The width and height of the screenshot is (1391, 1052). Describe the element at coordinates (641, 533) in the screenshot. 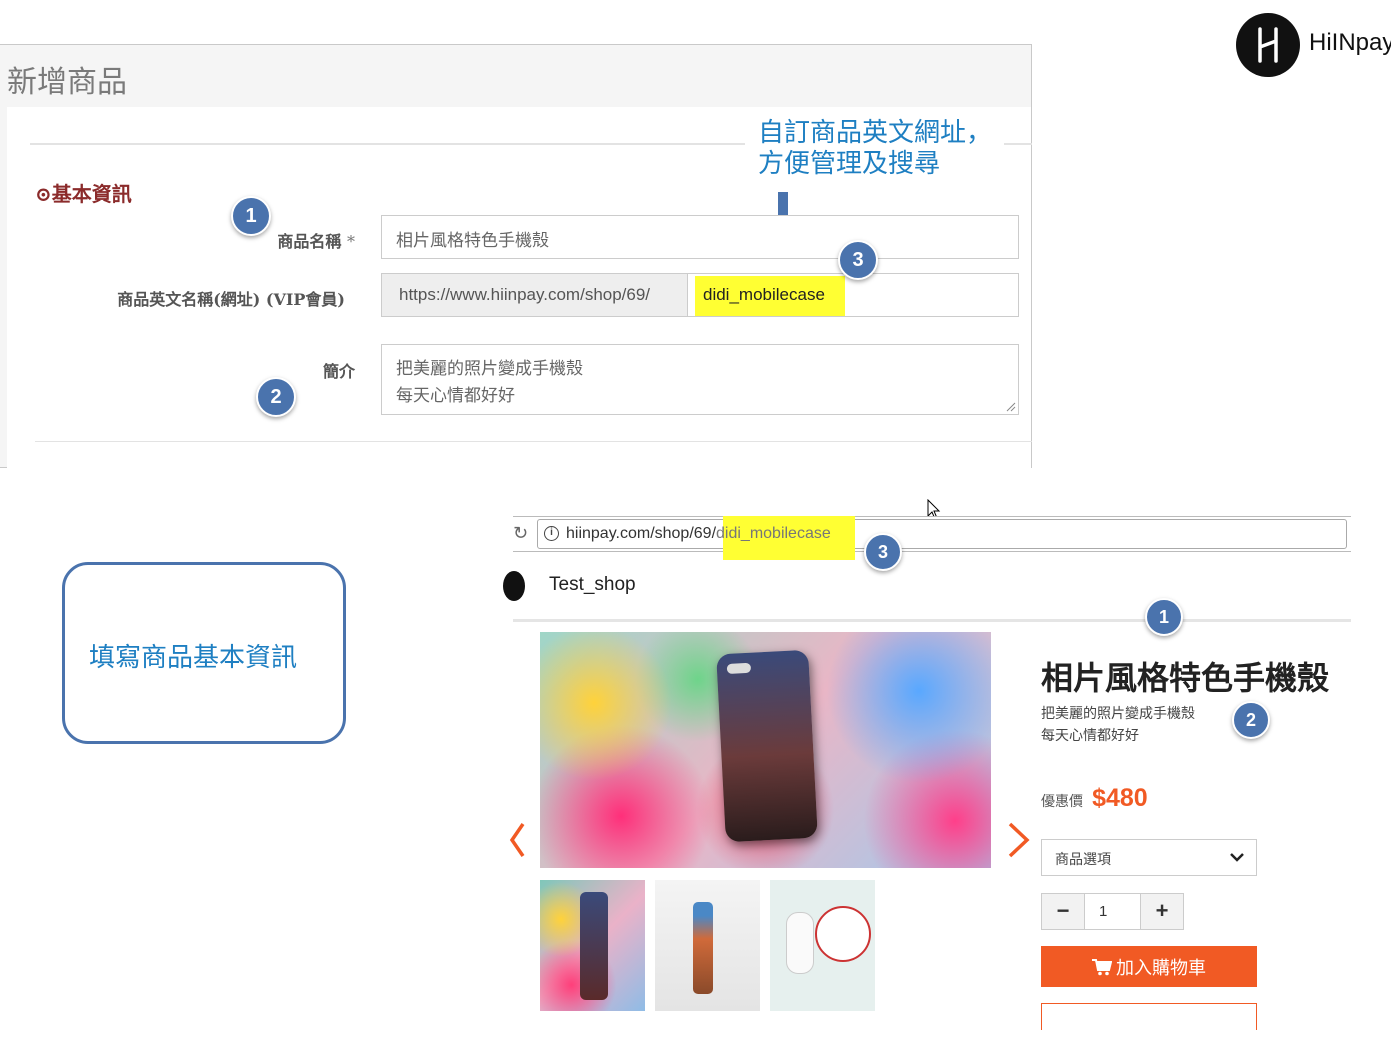

I see `url-base: hiinpay.com/shop/69/` at that location.